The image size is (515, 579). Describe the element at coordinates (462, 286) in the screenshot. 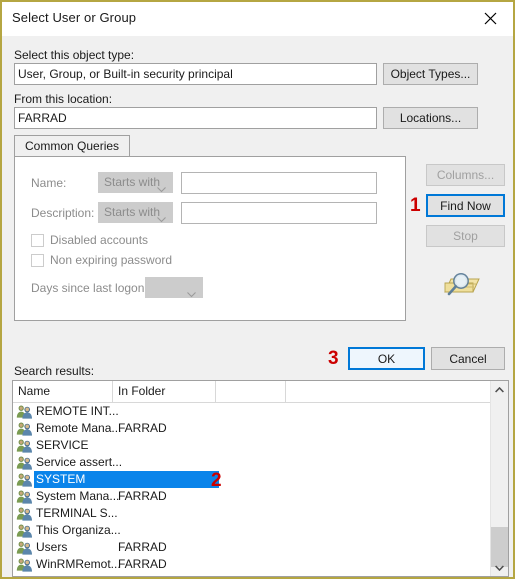

I see `magnifier-folder-icon` at that location.